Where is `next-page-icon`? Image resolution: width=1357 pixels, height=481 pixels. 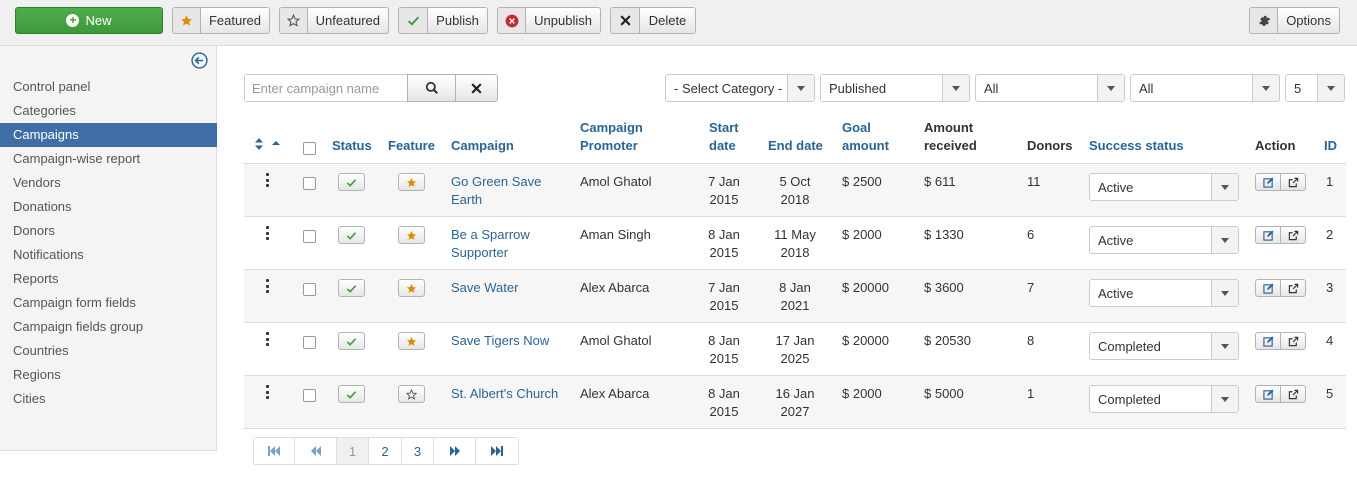
next-page-icon is located at coordinates (455, 451).